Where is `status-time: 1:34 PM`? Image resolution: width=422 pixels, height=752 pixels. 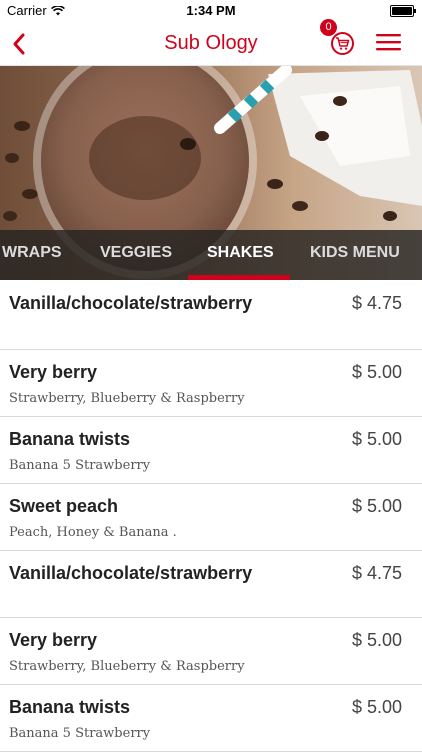
status-time: 1:34 PM is located at coordinates (211, 10).